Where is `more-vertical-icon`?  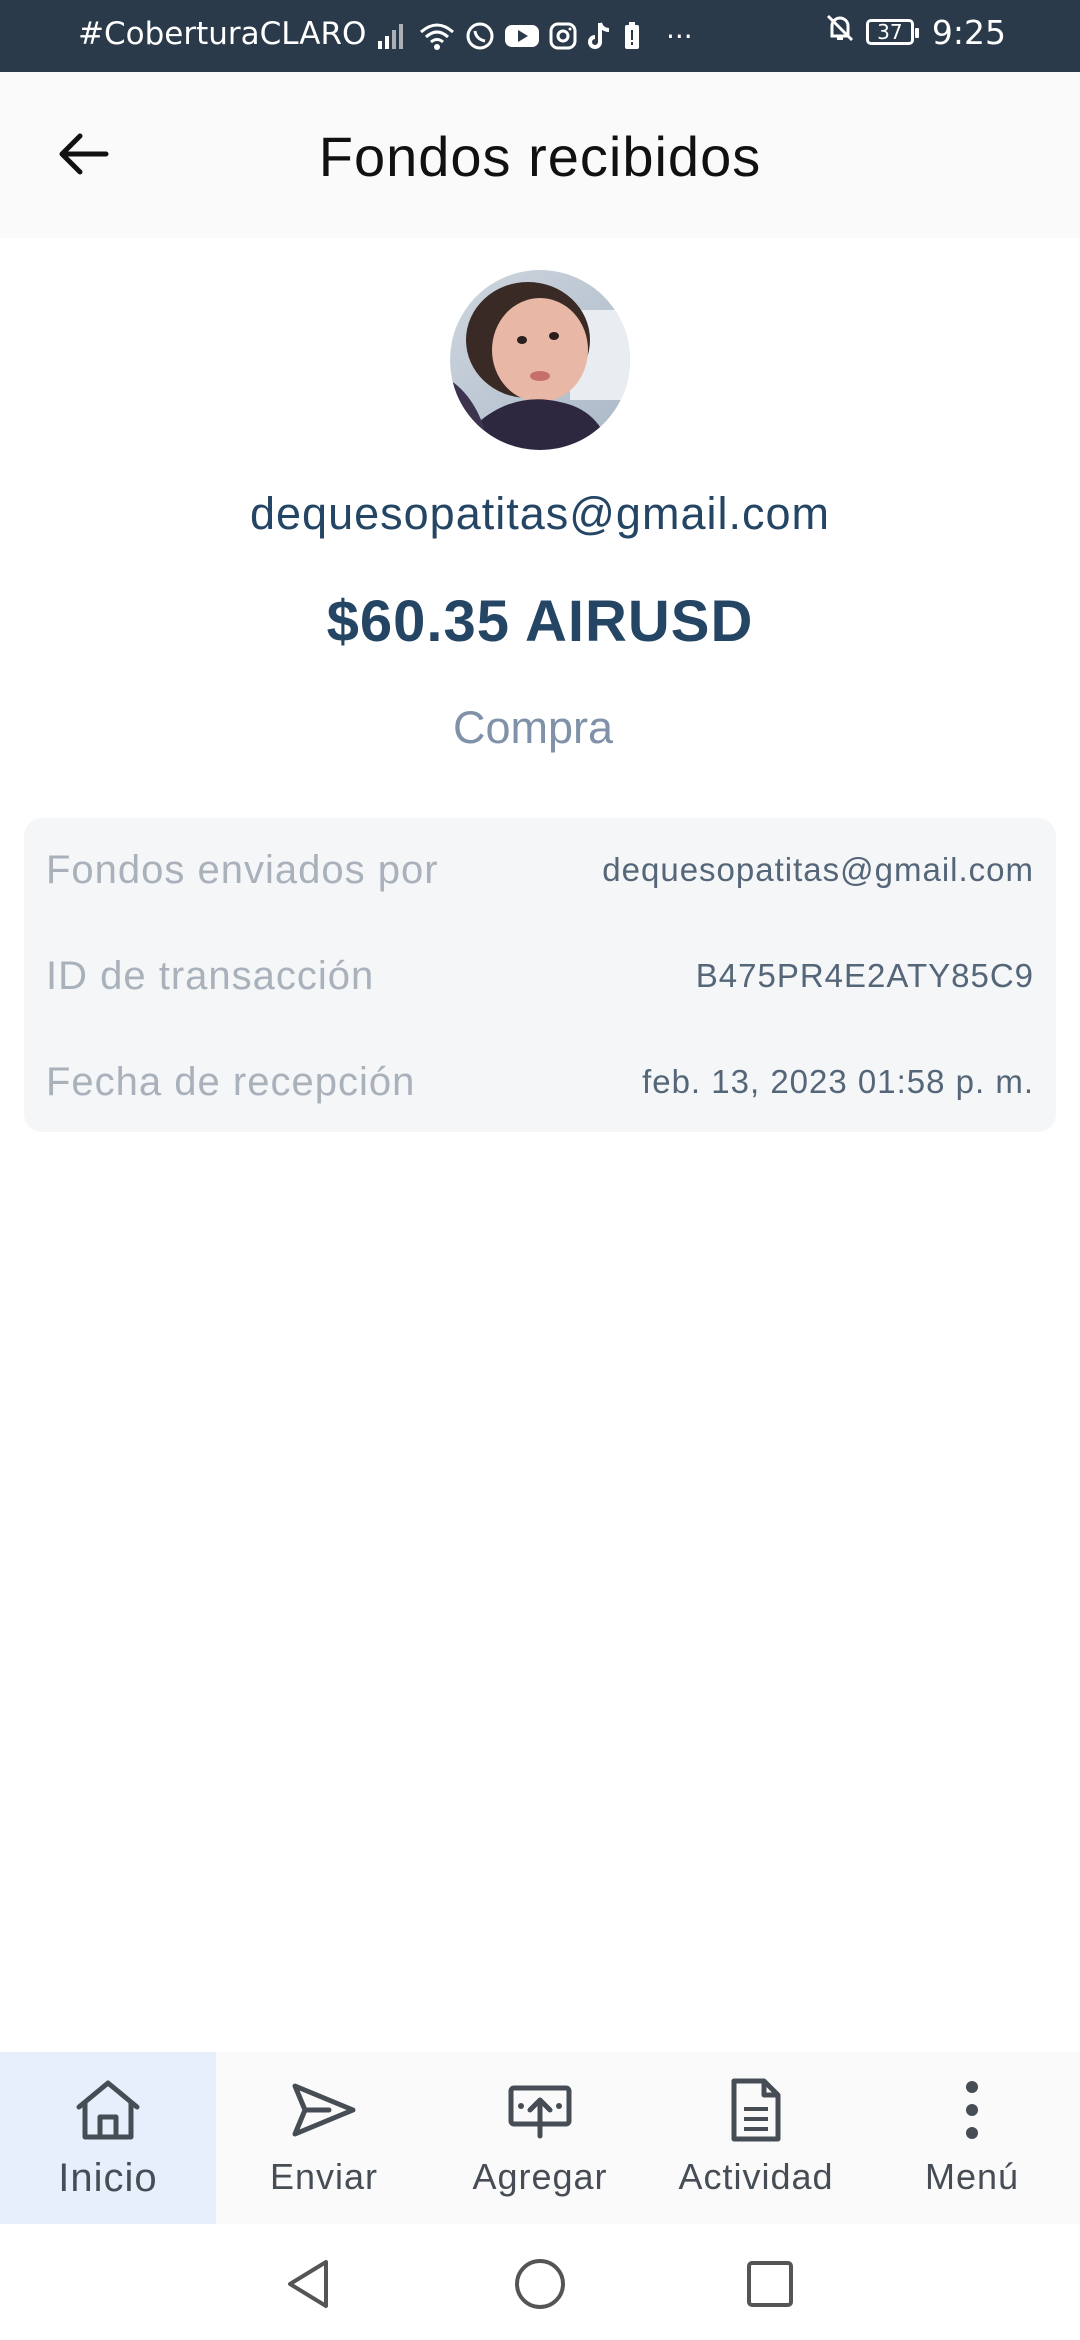 more-vertical-icon is located at coordinates (972, 2110).